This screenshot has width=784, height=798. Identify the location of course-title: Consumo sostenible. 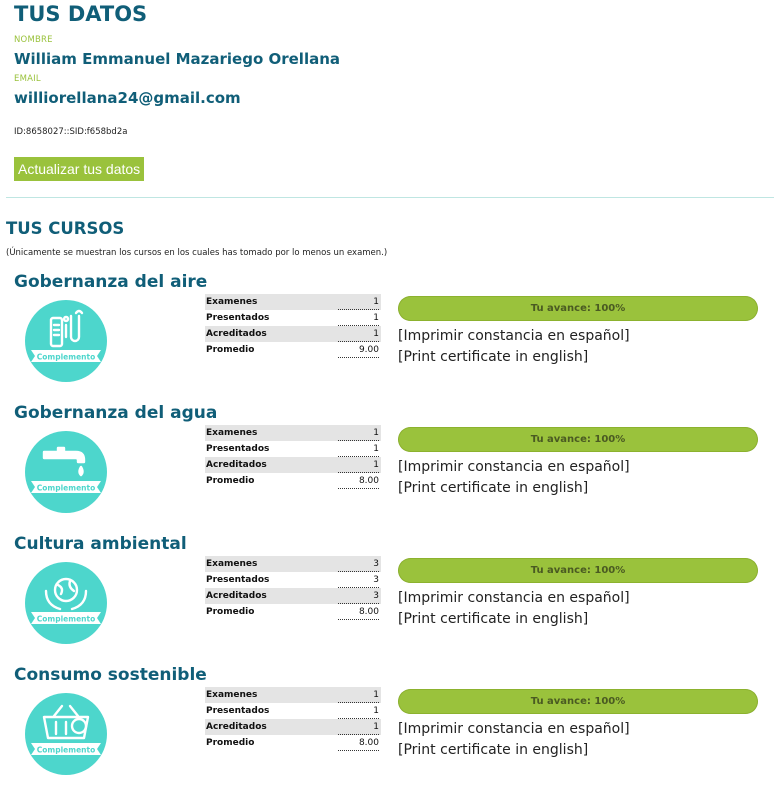
(110, 675).